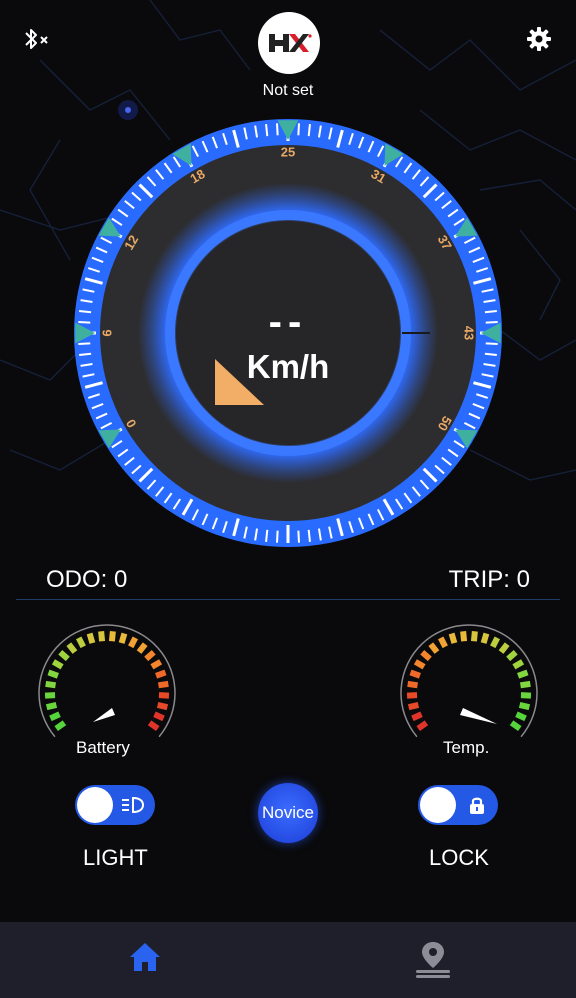 Image resolution: width=576 pixels, height=998 pixels. What do you see at coordinates (466, 747) in the screenshot?
I see `temperature-label: Temp.` at bounding box center [466, 747].